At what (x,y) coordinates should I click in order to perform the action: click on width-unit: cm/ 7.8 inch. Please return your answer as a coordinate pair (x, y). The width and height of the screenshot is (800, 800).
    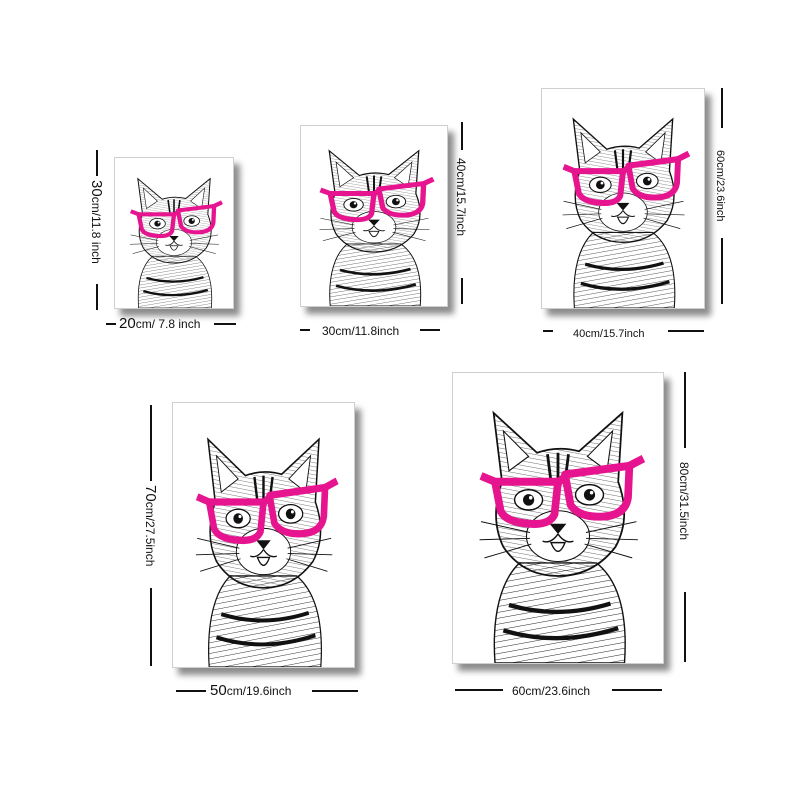
    Looking at the image, I should click on (168, 324).